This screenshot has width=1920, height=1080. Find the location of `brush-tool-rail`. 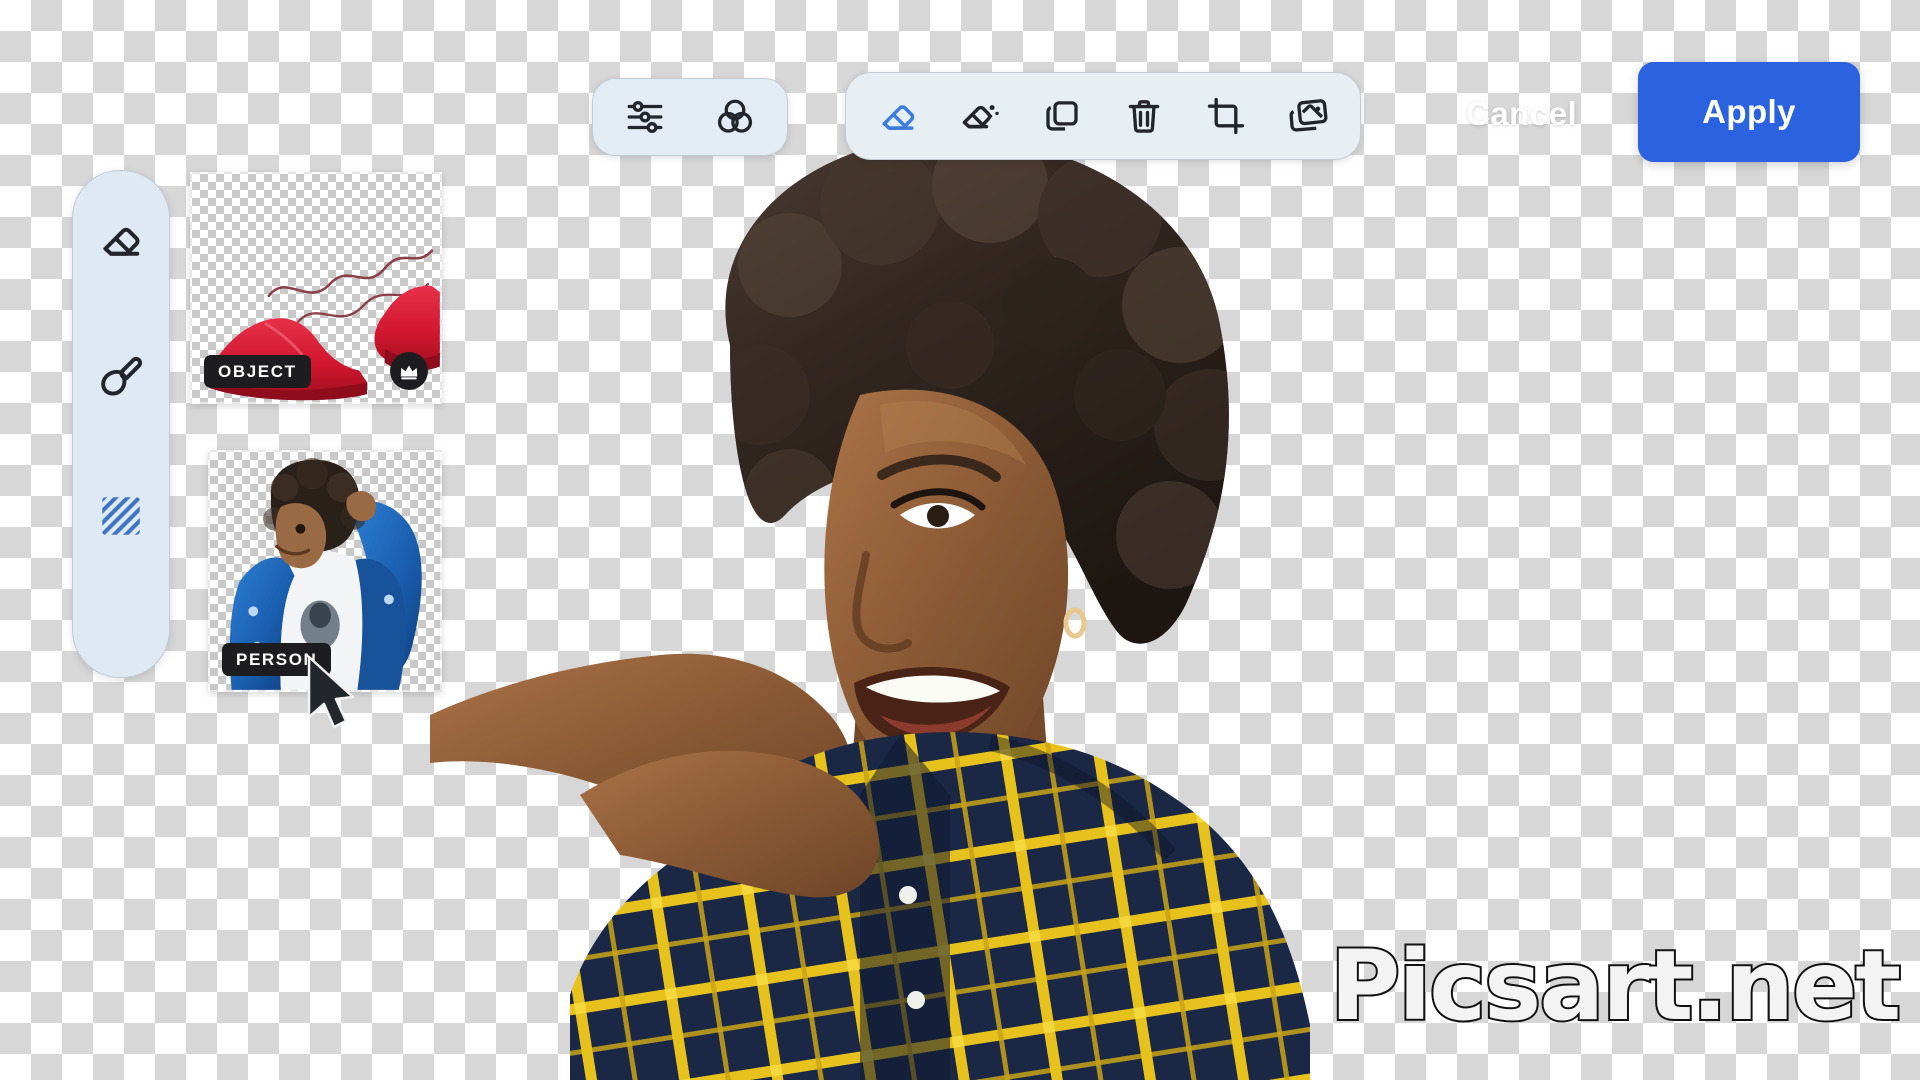

brush-tool-rail is located at coordinates (121, 424).